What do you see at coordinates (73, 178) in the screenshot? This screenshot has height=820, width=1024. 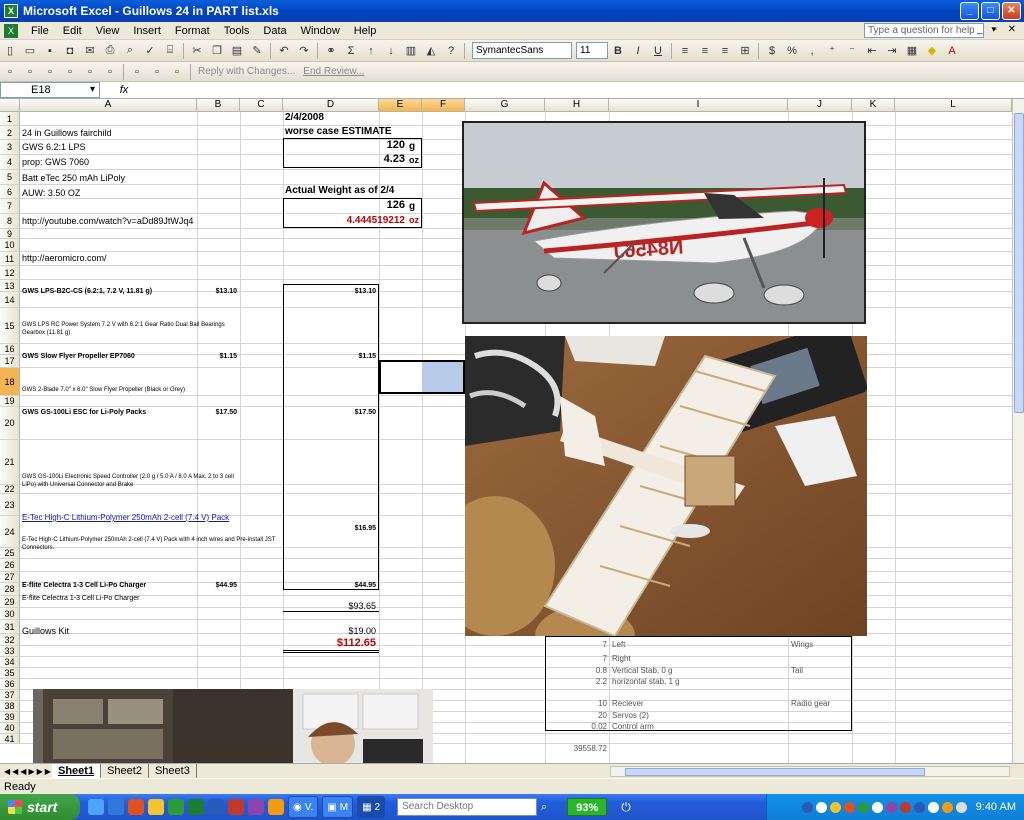 I see `cell-a5: Batt eTec 250 mAh LiPoly` at bounding box center [73, 178].